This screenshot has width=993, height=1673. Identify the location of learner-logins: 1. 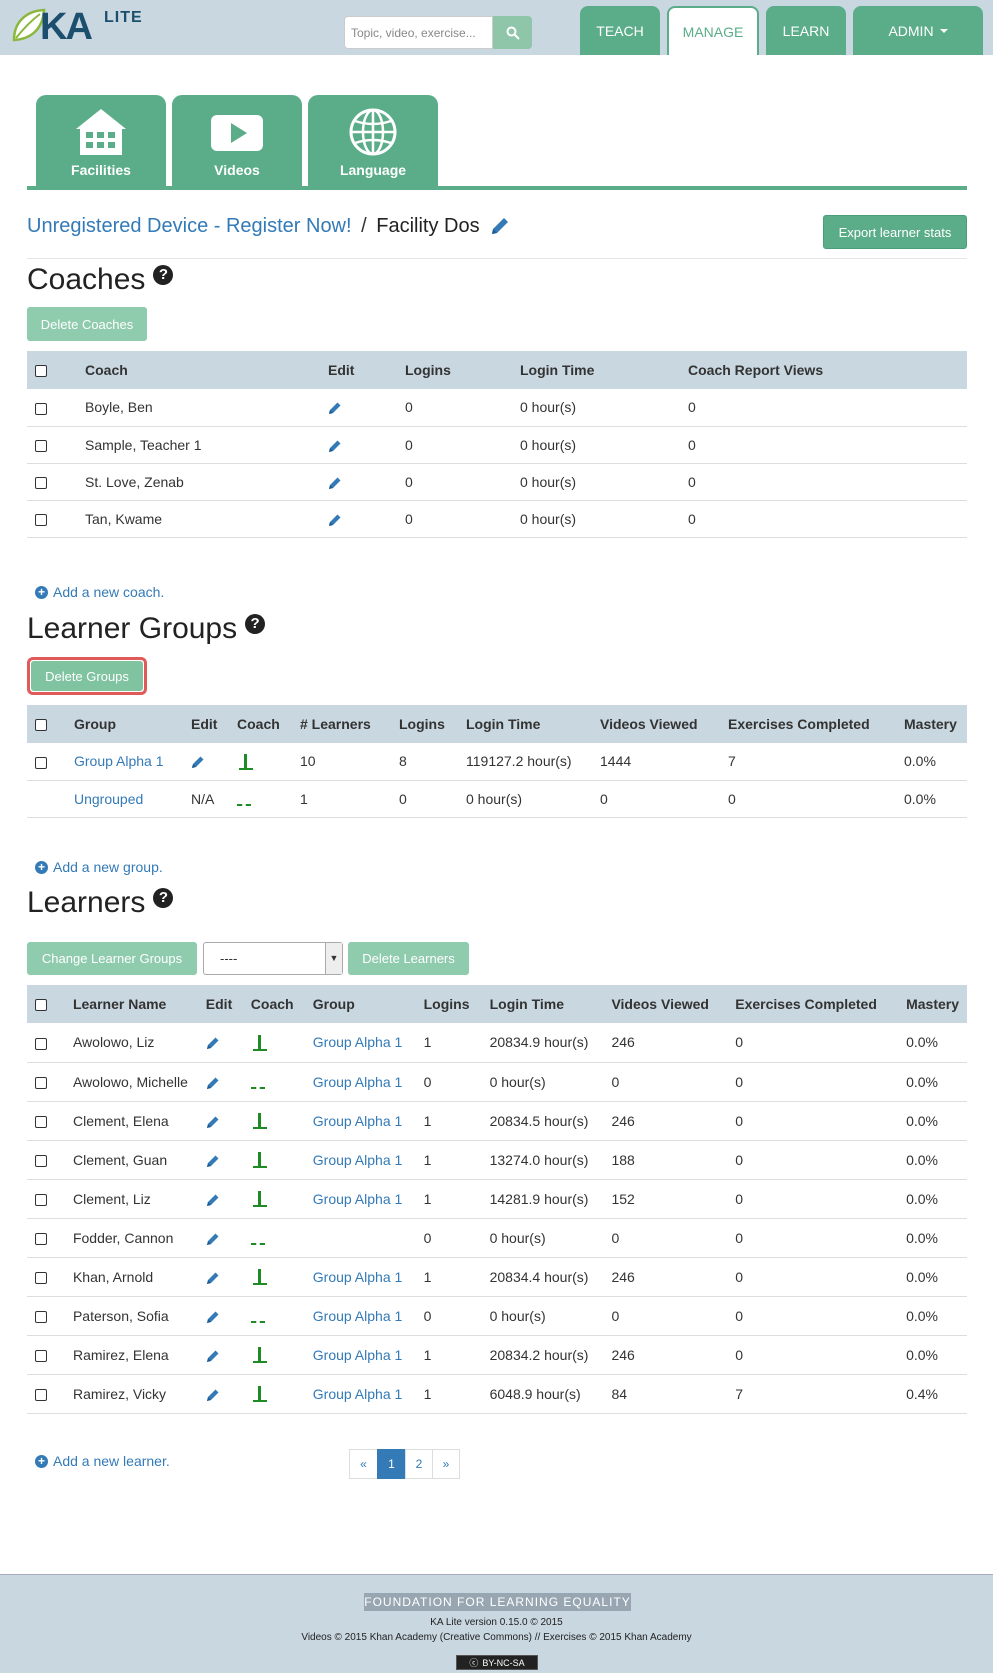
(448, 1394).